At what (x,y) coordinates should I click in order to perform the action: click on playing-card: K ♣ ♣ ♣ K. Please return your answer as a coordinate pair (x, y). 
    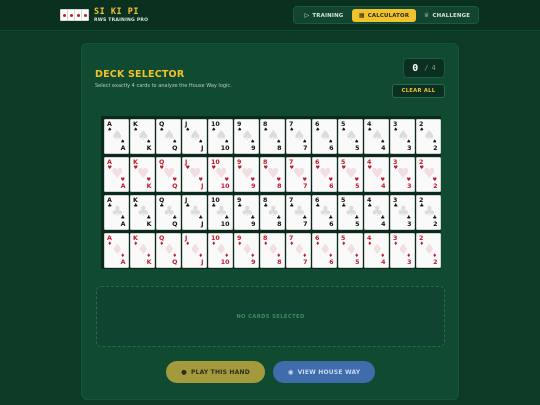
    Looking at the image, I should click on (142, 212).